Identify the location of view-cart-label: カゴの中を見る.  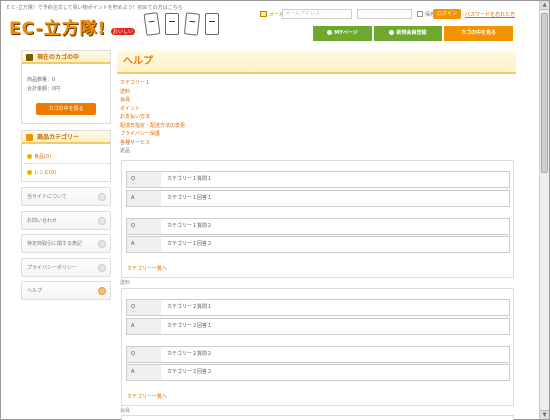
(478, 33).